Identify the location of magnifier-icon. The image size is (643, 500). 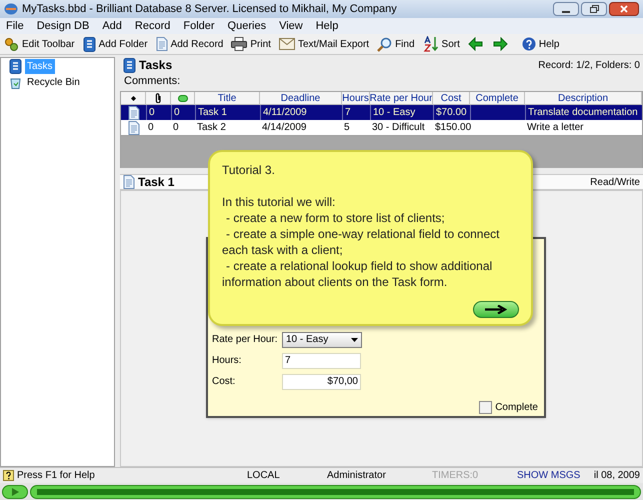
(384, 44).